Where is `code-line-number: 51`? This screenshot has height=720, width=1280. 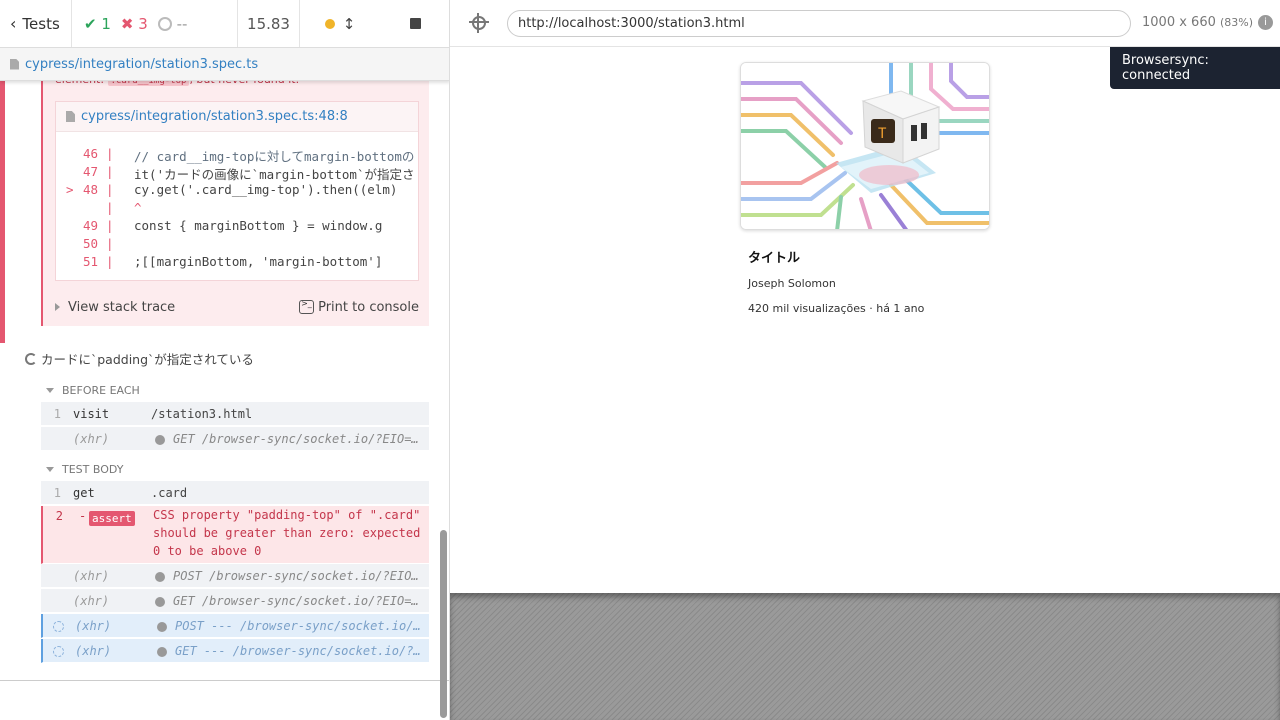 code-line-number: 51 is located at coordinates (90, 261).